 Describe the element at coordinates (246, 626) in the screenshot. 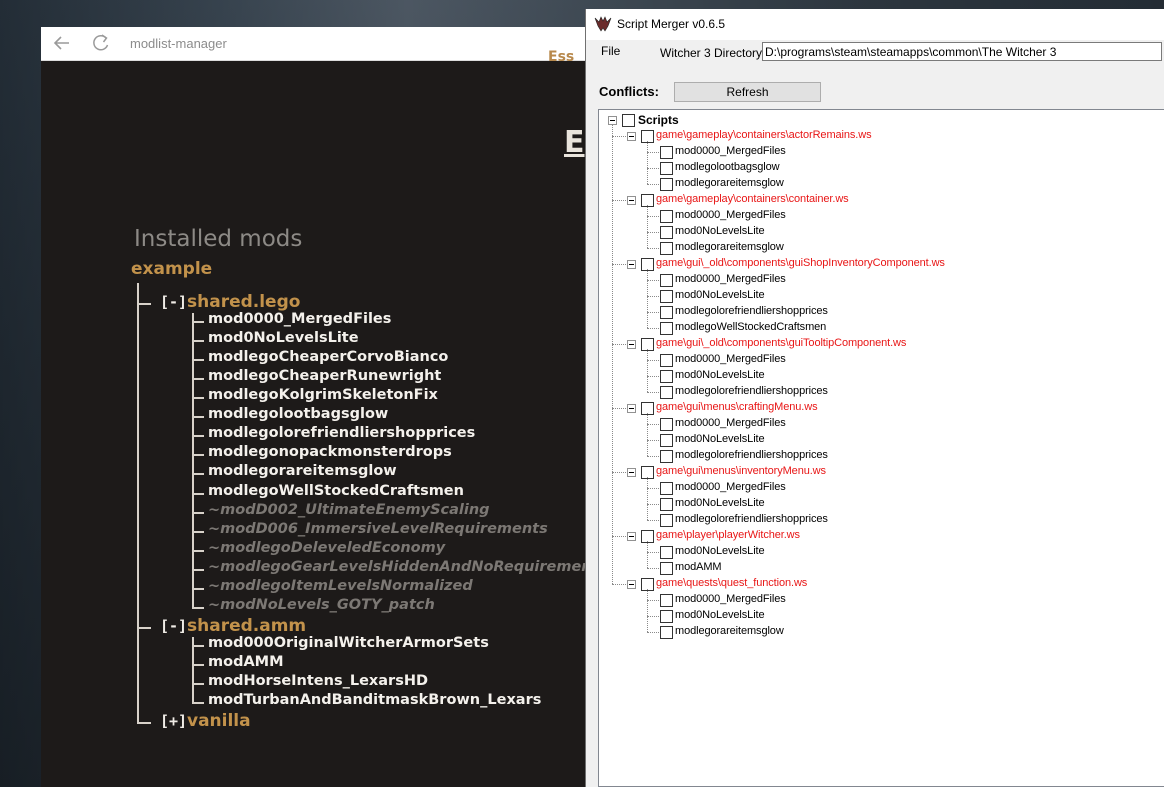

I see `group-name: shared.amm` at that location.